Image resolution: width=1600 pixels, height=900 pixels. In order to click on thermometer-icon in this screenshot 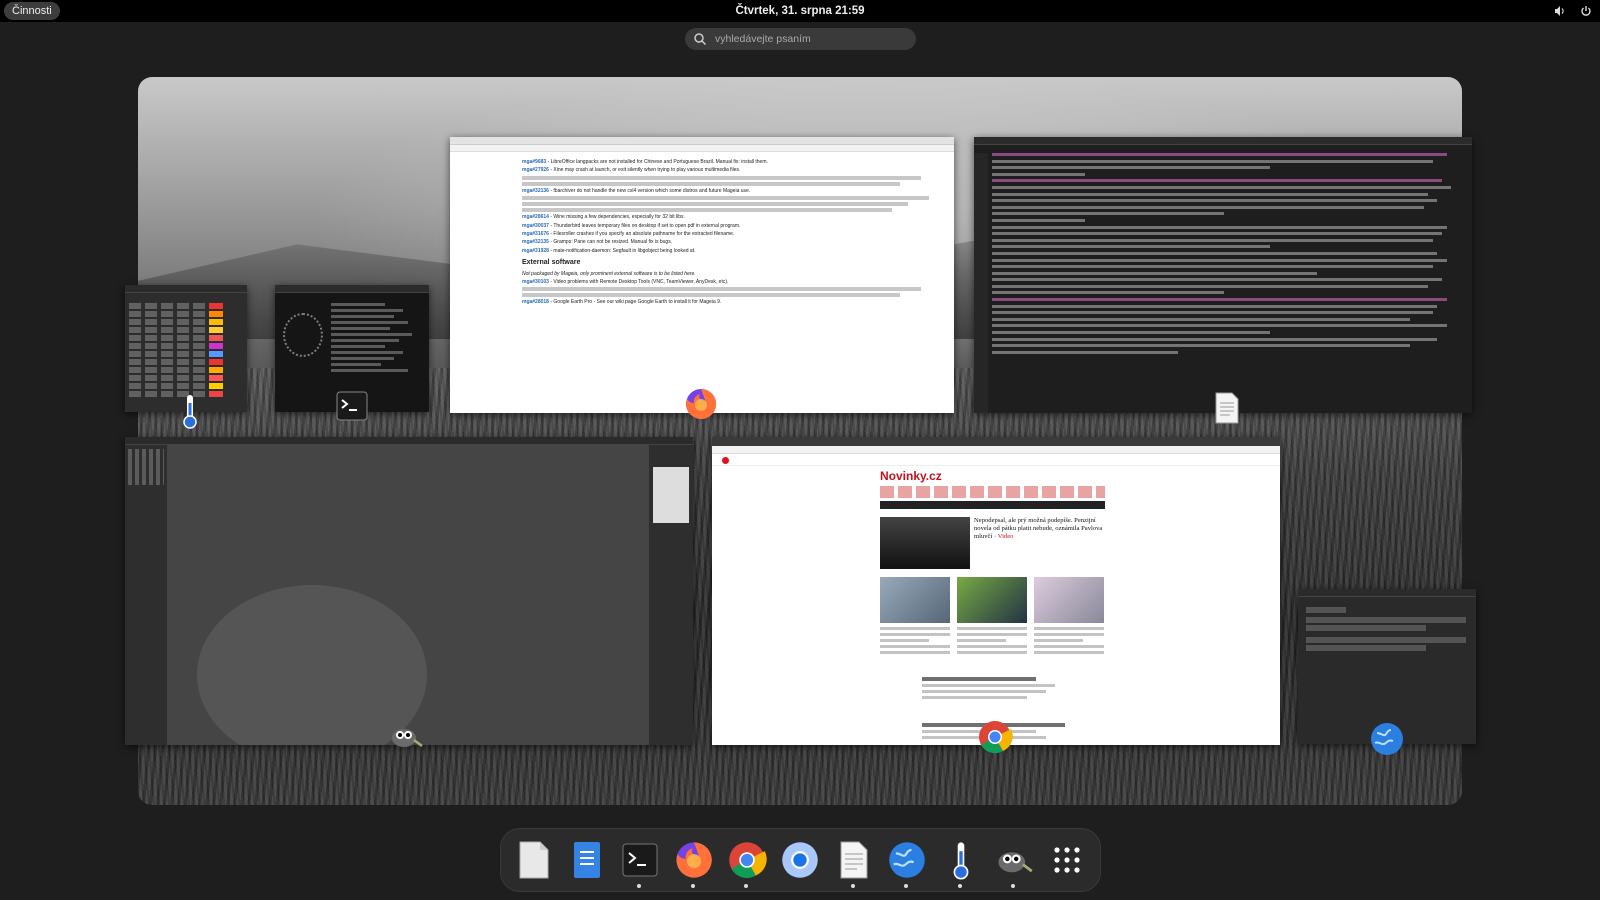, I will do `click(960, 861)`.